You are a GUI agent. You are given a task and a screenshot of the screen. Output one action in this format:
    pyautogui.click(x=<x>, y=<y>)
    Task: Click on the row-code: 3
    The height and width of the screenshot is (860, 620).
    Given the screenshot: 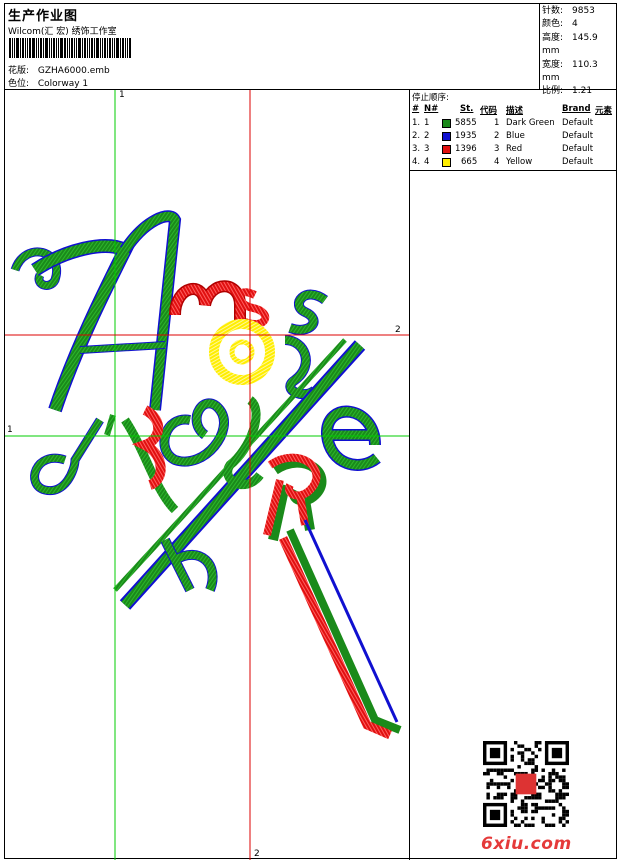 What is the action you would take?
    pyautogui.click(x=497, y=149)
    